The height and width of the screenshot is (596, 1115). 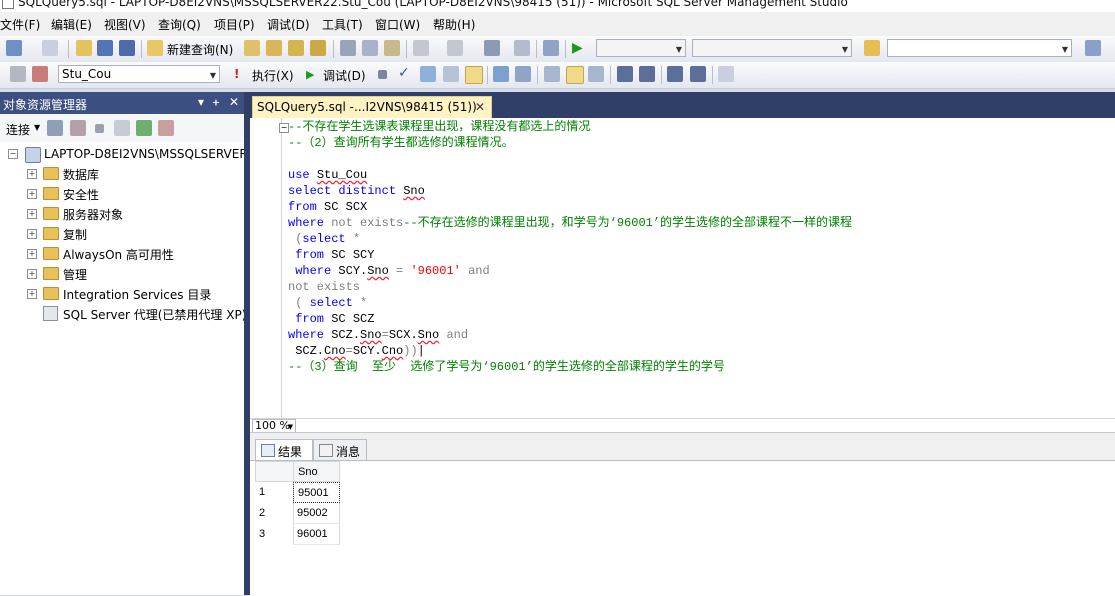 What do you see at coordinates (40, 74) in the screenshot?
I see `disconnect-icon` at bounding box center [40, 74].